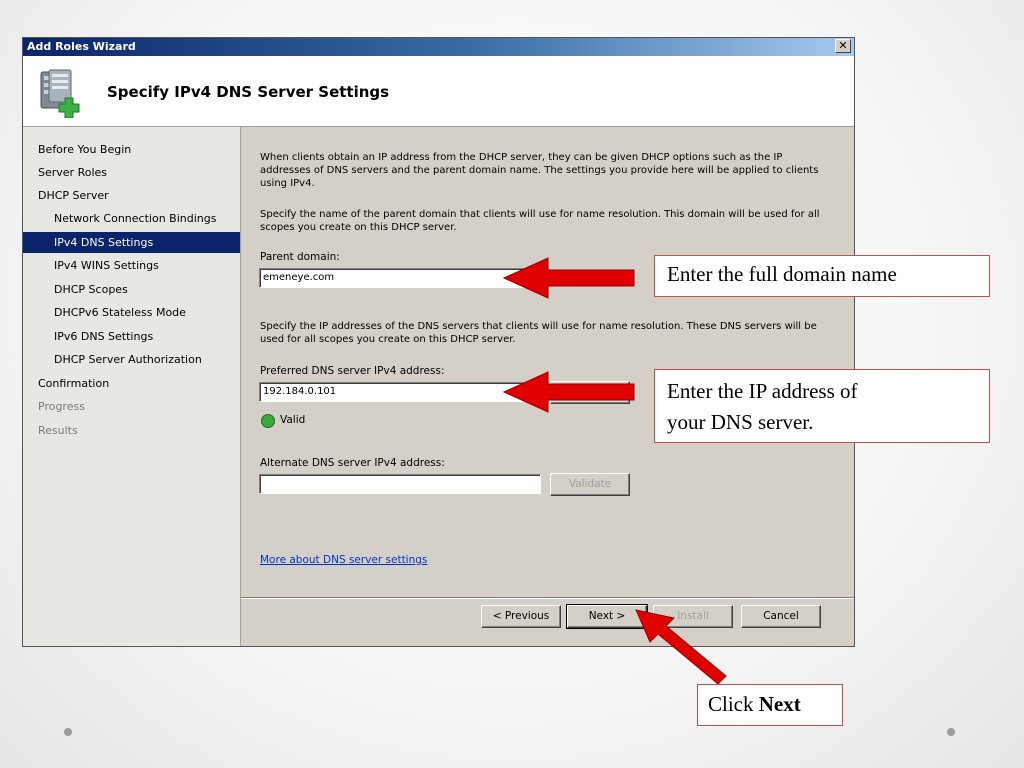  I want to click on previous-button: < Previous, so click(521, 616).